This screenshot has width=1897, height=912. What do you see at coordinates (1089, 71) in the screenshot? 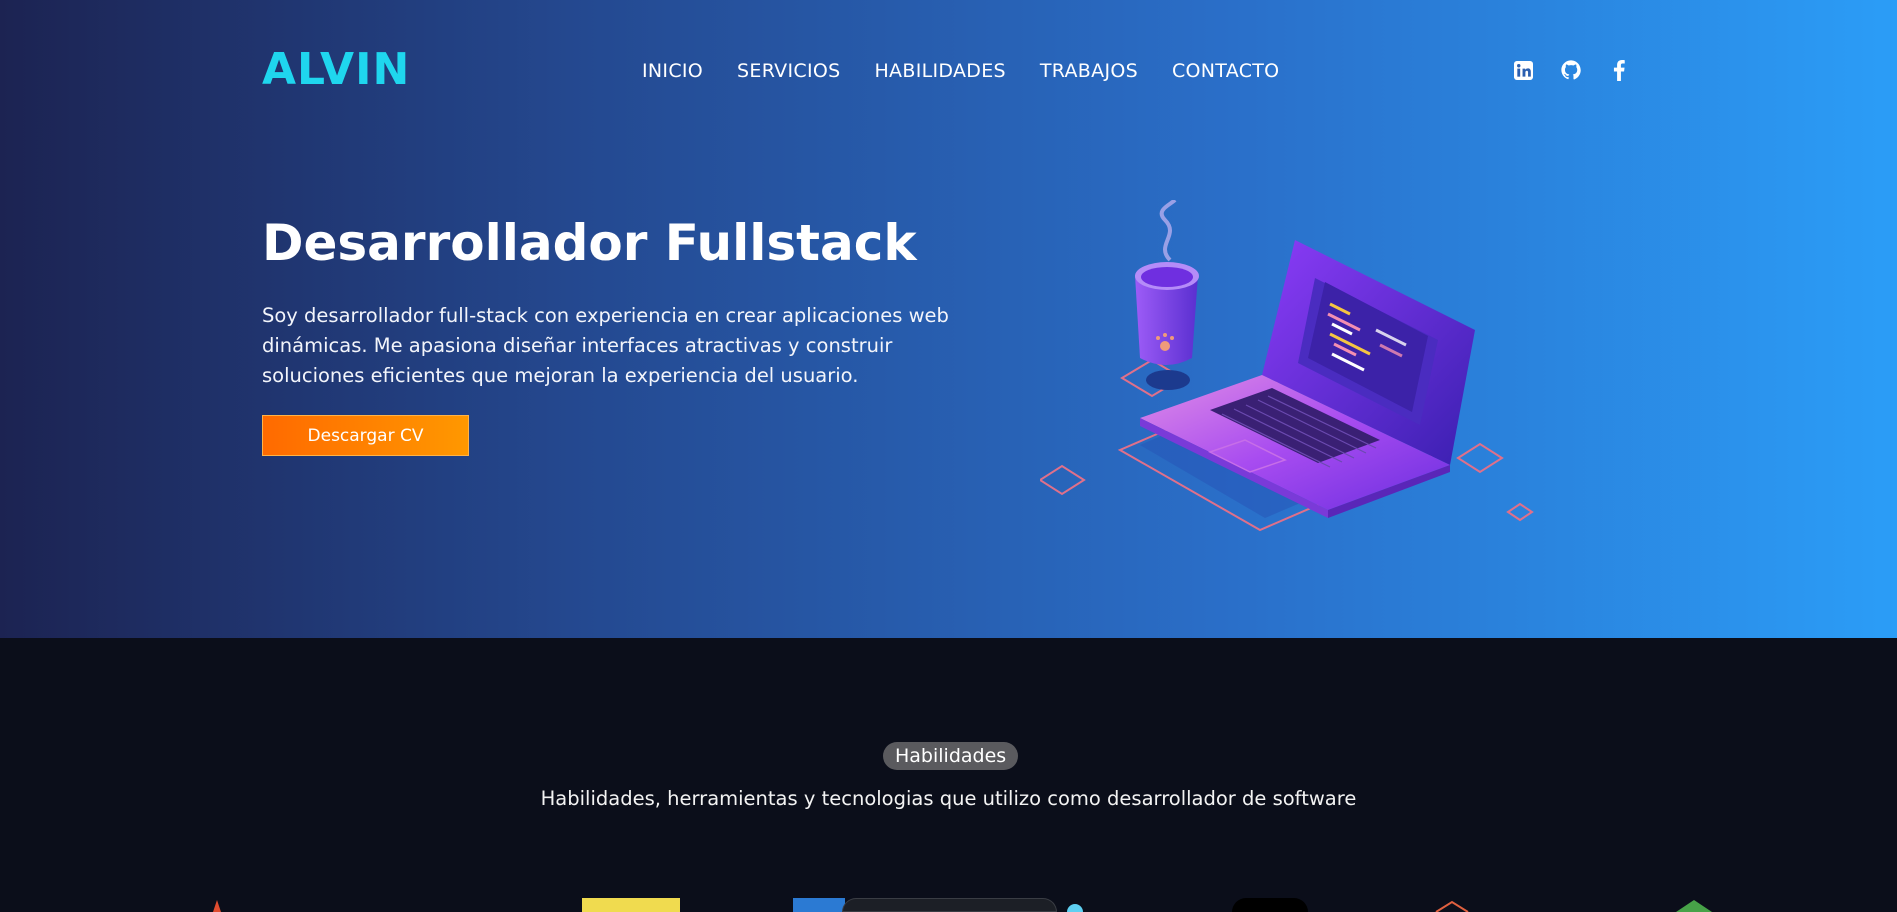
I see `nav-item-trabajos: TRABAJOS` at bounding box center [1089, 71].